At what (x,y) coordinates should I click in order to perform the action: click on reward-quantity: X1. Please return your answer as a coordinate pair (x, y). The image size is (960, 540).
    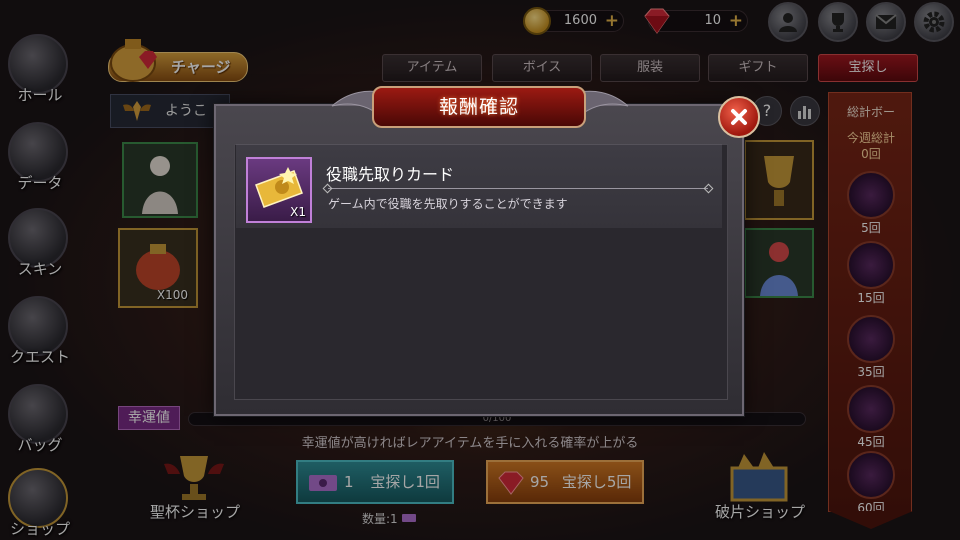
    Looking at the image, I should click on (298, 212).